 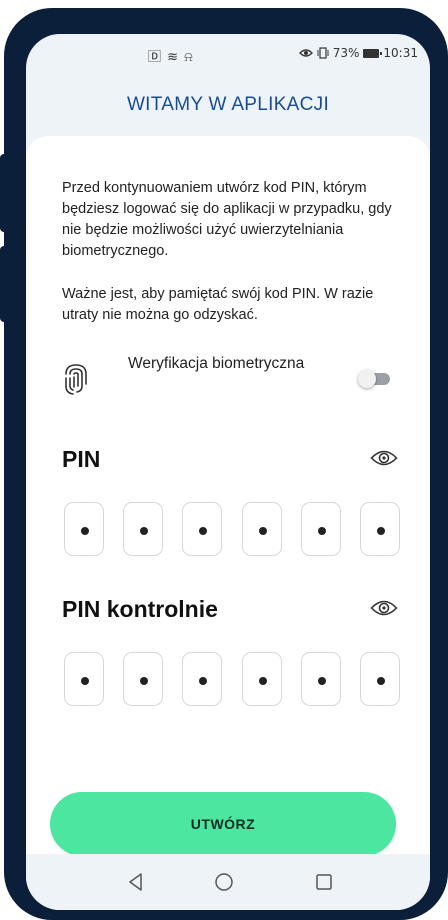 What do you see at coordinates (230, 461) in the screenshot?
I see `pin-header: PIN` at bounding box center [230, 461].